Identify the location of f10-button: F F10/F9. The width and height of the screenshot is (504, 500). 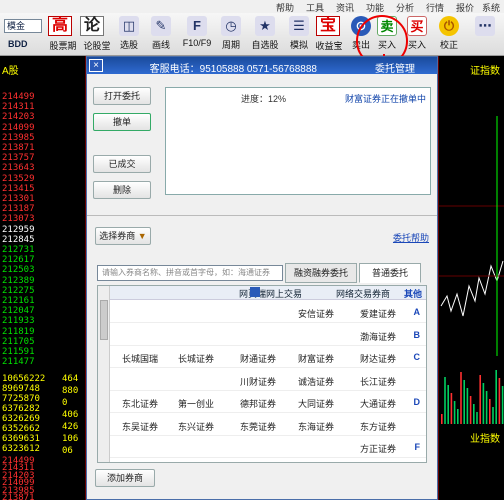
(197, 34).